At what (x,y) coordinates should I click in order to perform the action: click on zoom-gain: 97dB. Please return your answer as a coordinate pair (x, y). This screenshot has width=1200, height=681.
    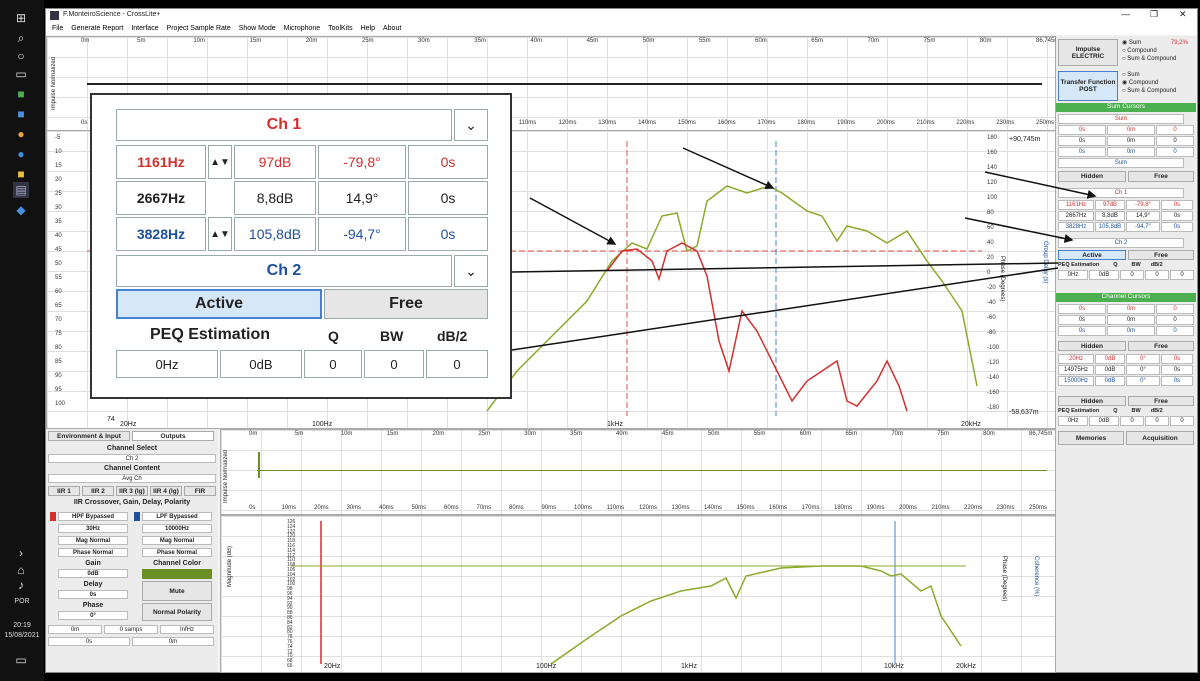
    Looking at the image, I should click on (275, 162).